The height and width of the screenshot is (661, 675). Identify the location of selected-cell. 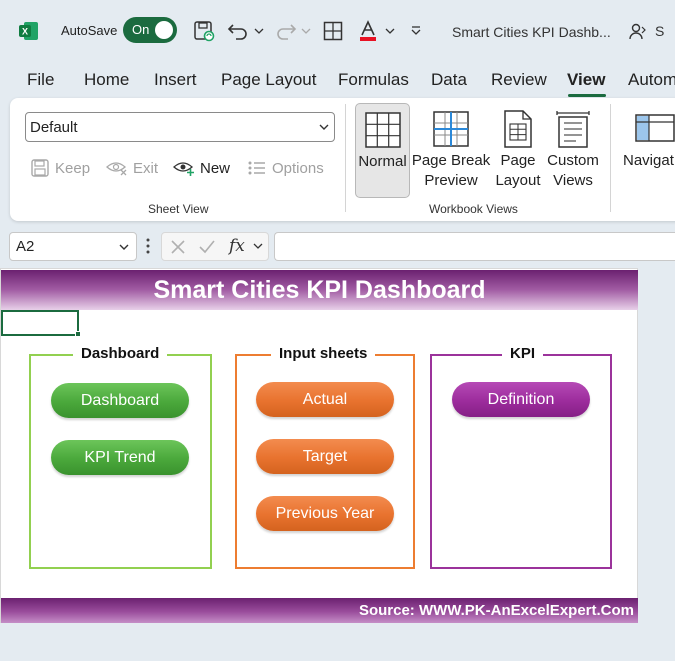
(40, 323).